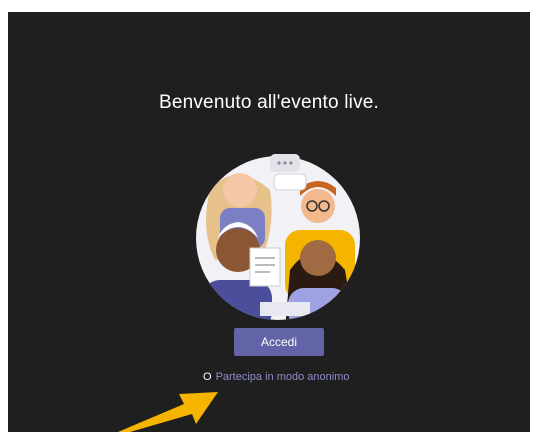 Image resolution: width=538 pixels, height=432 pixels. What do you see at coordinates (278, 237) in the screenshot?
I see `people-illustration` at bounding box center [278, 237].